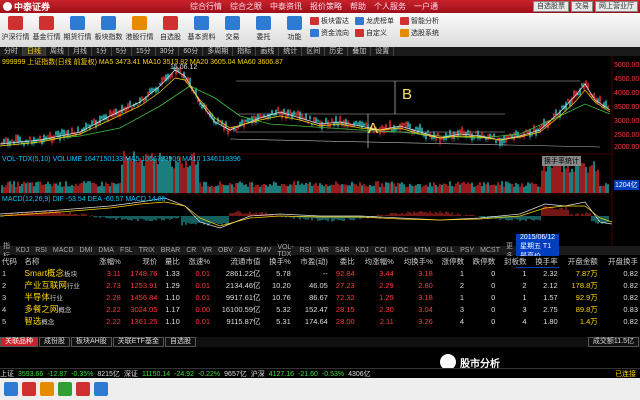 The image size is (640, 400). Describe the element at coordinates (419, 21) in the screenshot. I see `toolbar-small-button: 智能分析` at that location.